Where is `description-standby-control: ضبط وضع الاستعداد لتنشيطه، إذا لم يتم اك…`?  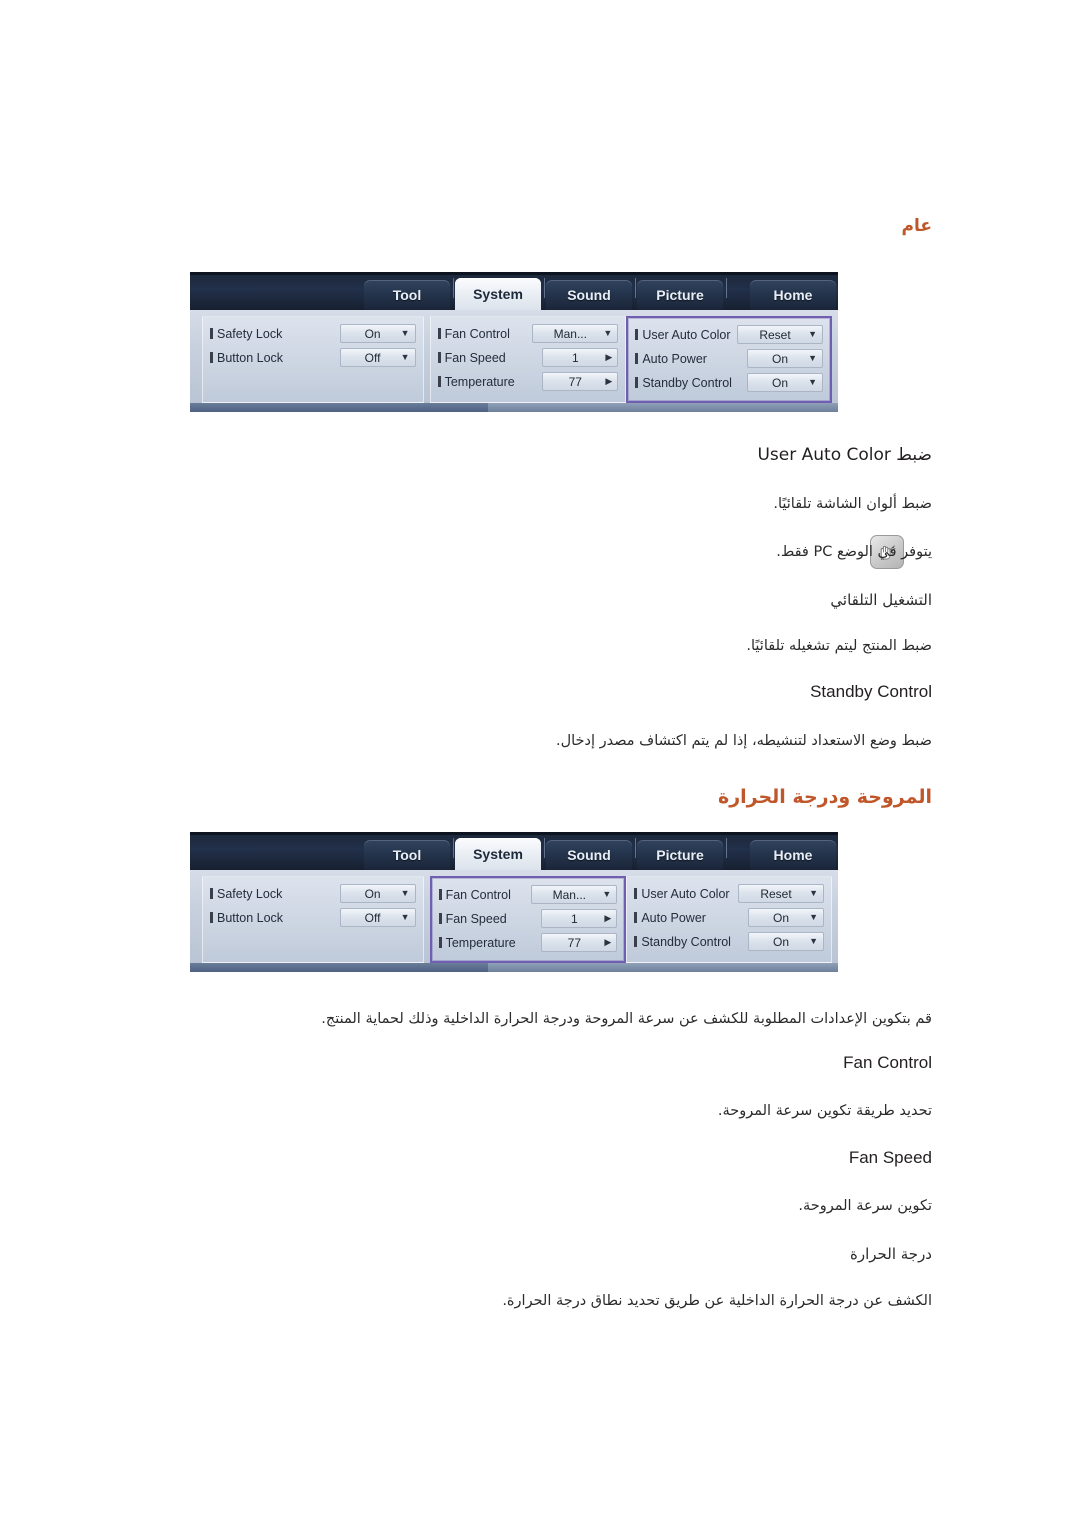 description-standby-control: ضبط وضع الاستعداد لتنشيطه، إذا لم يتم اك… is located at coordinates (743, 741).